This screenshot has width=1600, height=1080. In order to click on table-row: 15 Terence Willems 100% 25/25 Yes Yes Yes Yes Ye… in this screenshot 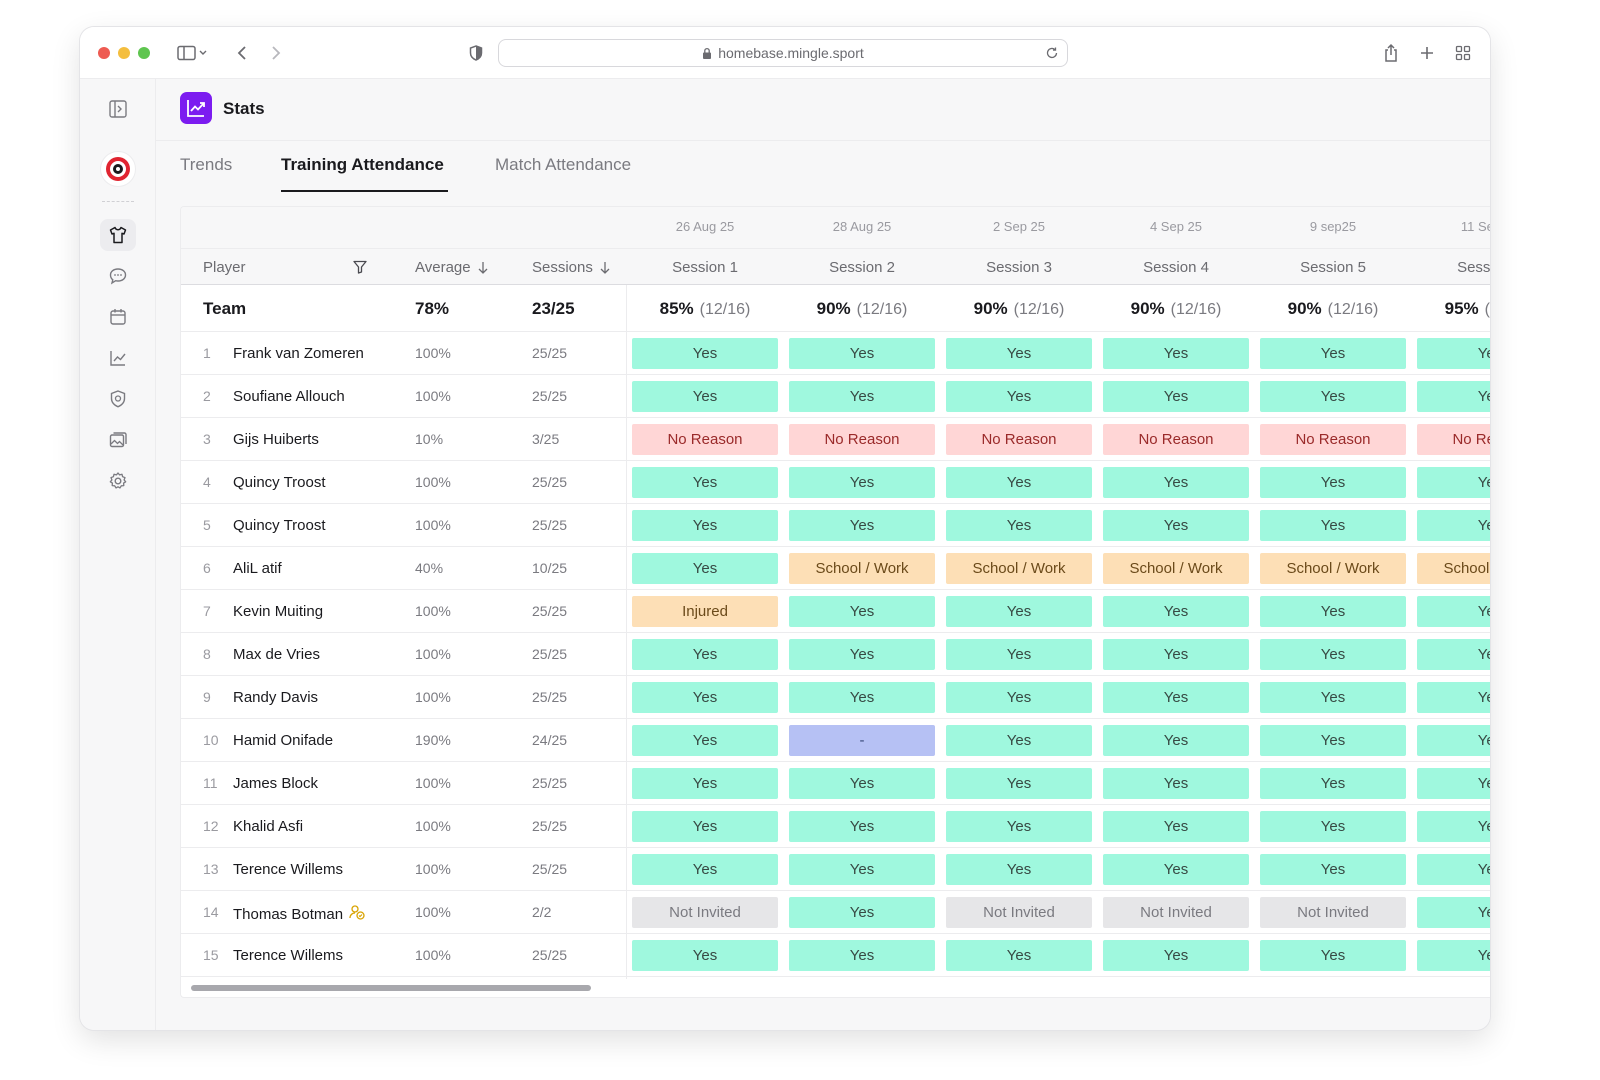, I will do `click(835, 955)`.